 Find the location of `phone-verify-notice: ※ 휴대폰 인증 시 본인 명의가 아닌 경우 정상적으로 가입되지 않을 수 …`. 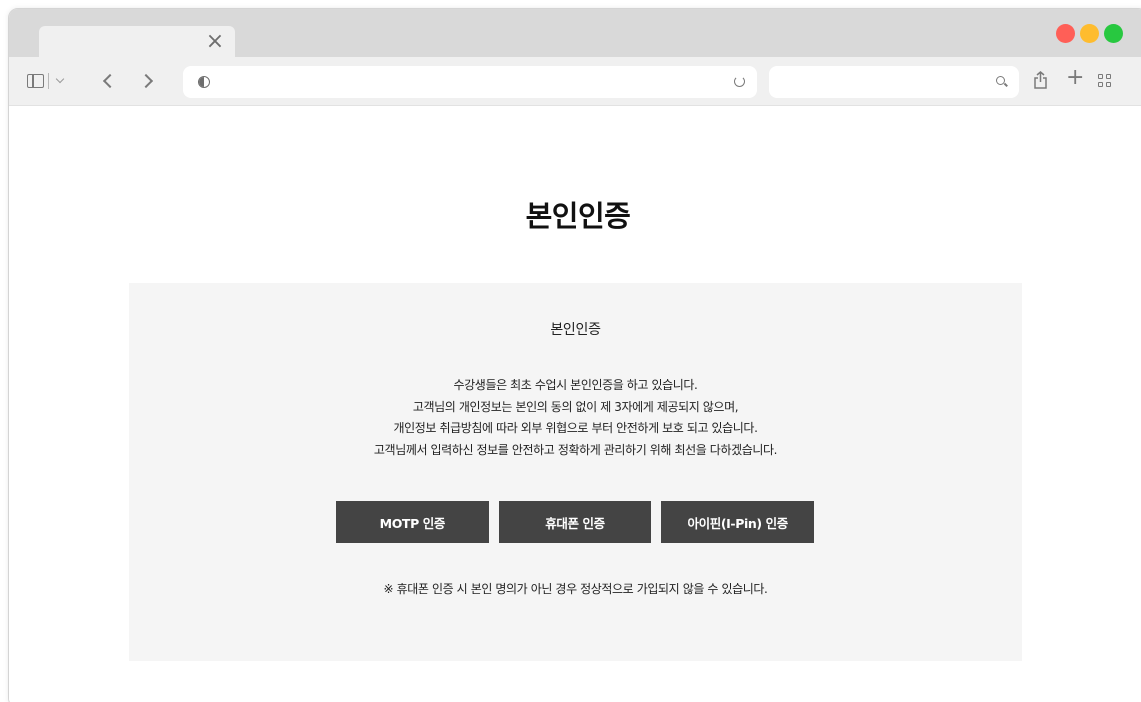

phone-verify-notice: ※ 휴대폰 인증 시 본인 명의가 아닌 경우 정상적으로 가입되지 않을 수 … is located at coordinates (575, 589).